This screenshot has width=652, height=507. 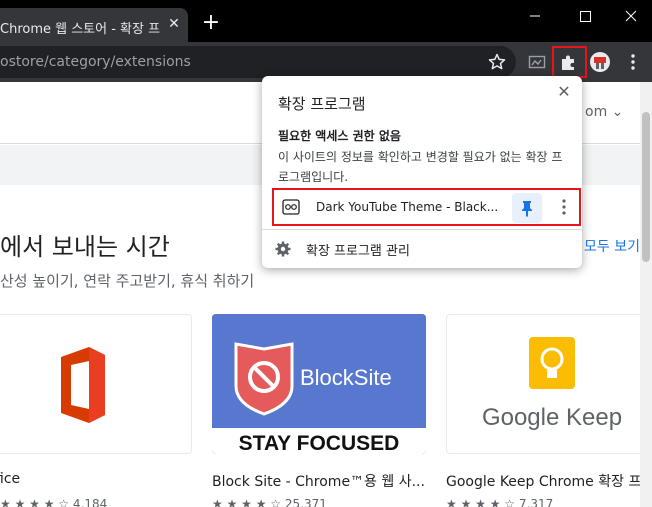 What do you see at coordinates (339, 136) in the screenshot?
I see `no-access-heading: 필요한 액세스 권한 없음` at bounding box center [339, 136].